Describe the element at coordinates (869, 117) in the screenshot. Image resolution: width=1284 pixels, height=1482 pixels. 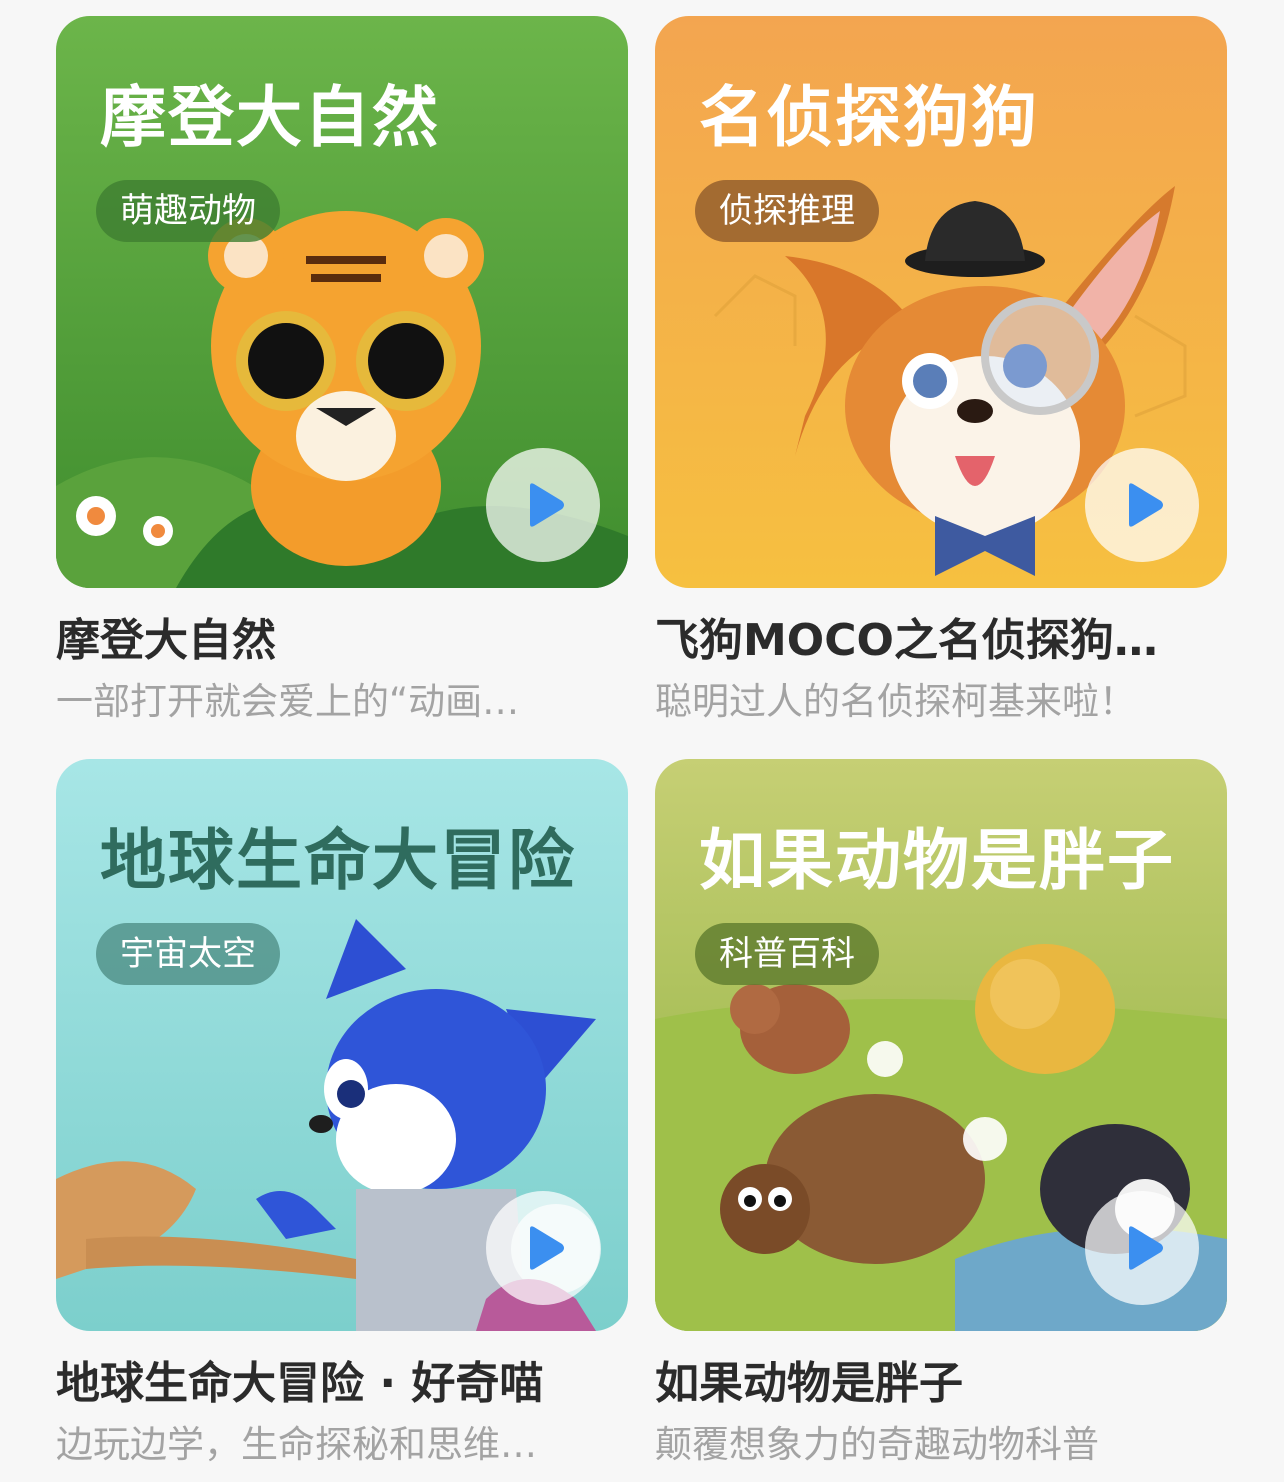
I see `thumbnail-title: 名侦探狗狗` at that location.